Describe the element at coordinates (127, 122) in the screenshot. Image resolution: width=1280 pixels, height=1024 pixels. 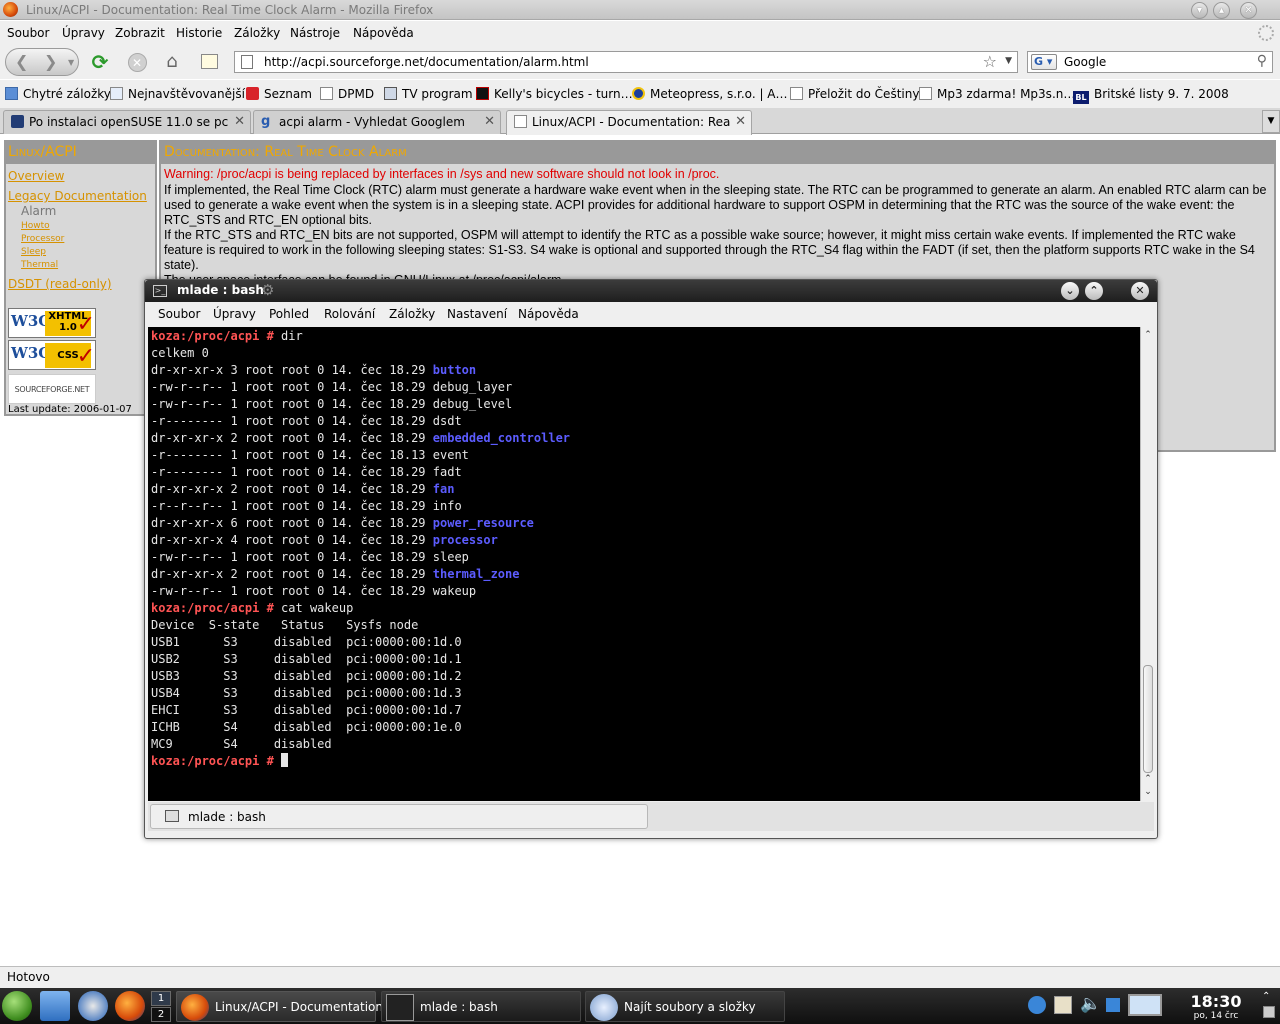
I see `tab-opensuse: Po instalaci openSUSE 11.0 se pc… ✕` at that location.